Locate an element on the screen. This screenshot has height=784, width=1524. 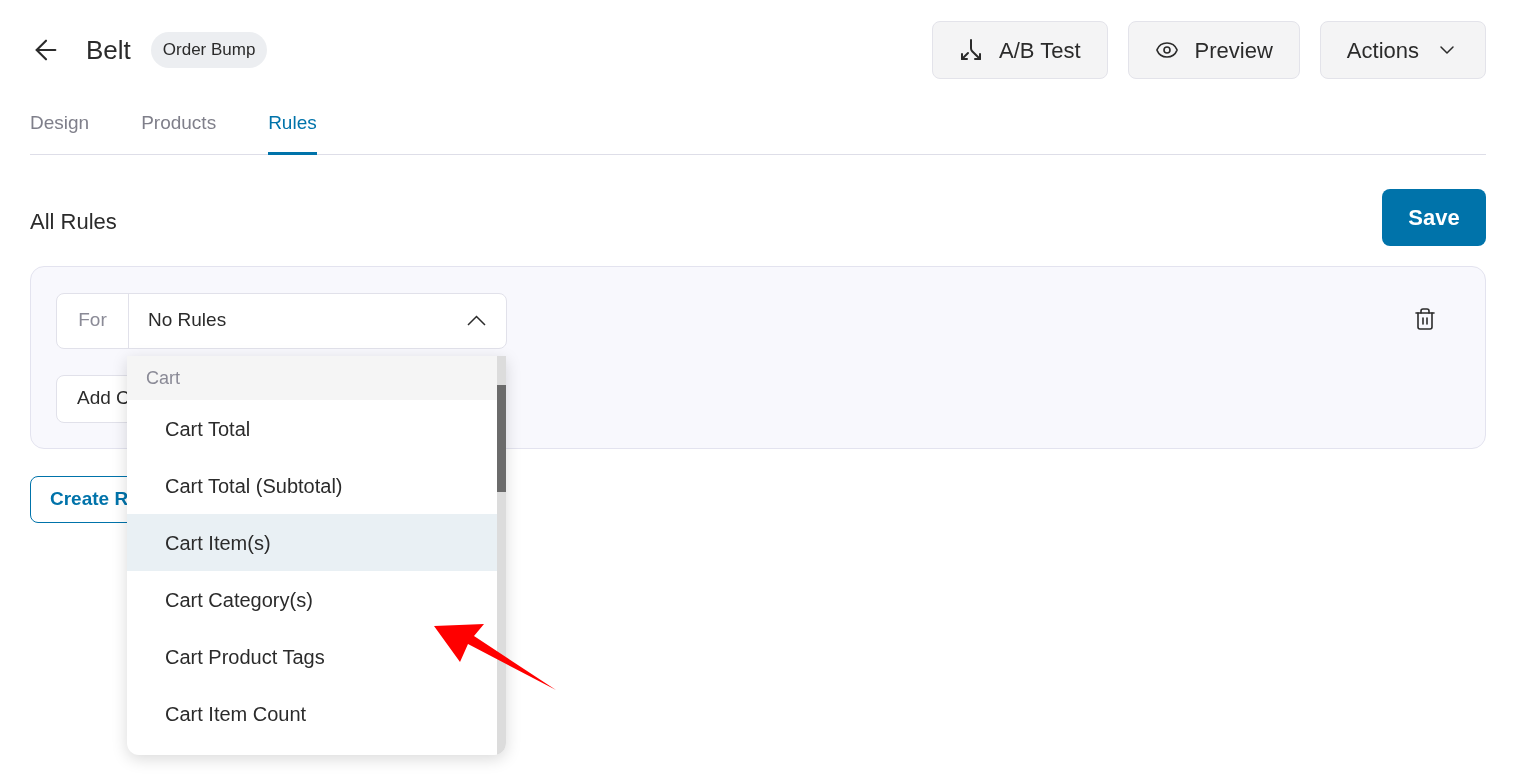
for-label: For is located at coordinates (93, 320).